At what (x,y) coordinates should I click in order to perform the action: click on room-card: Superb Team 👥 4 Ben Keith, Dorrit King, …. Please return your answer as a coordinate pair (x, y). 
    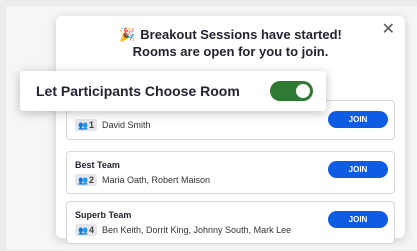
    Looking at the image, I should click on (230, 222).